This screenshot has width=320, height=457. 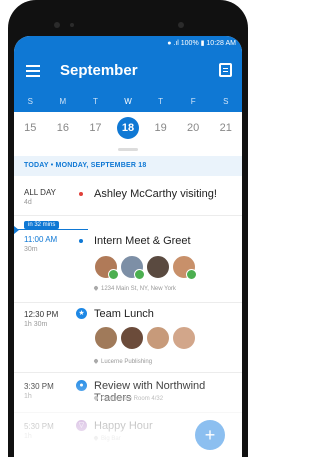 What do you see at coordinates (193, 101) in the screenshot?
I see `weekday-label: F` at bounding box center [193, 101].